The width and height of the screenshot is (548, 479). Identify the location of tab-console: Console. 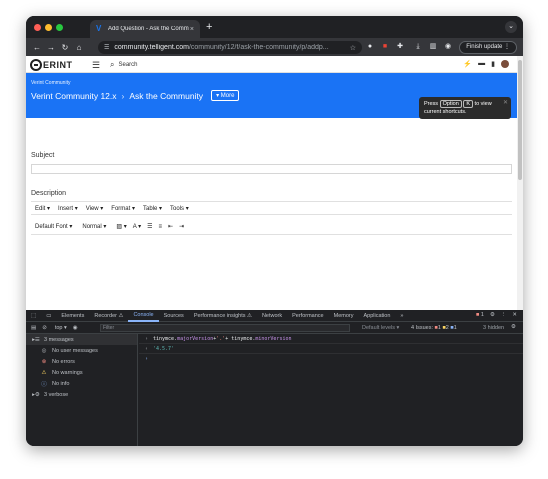
(143, 316).